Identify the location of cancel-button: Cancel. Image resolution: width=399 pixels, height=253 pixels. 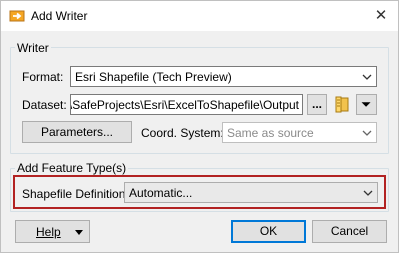
(349, 231).